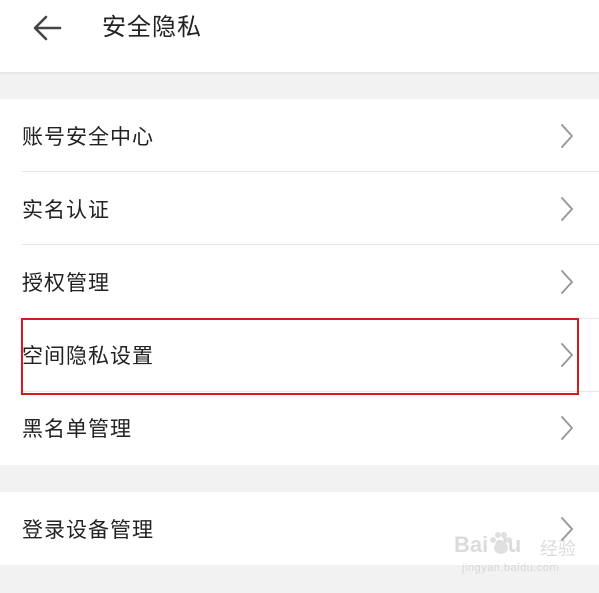  Describe the element at coordinates (88, 356) in the screenshot. I see `row-label: 空间隐私设置` at that location.